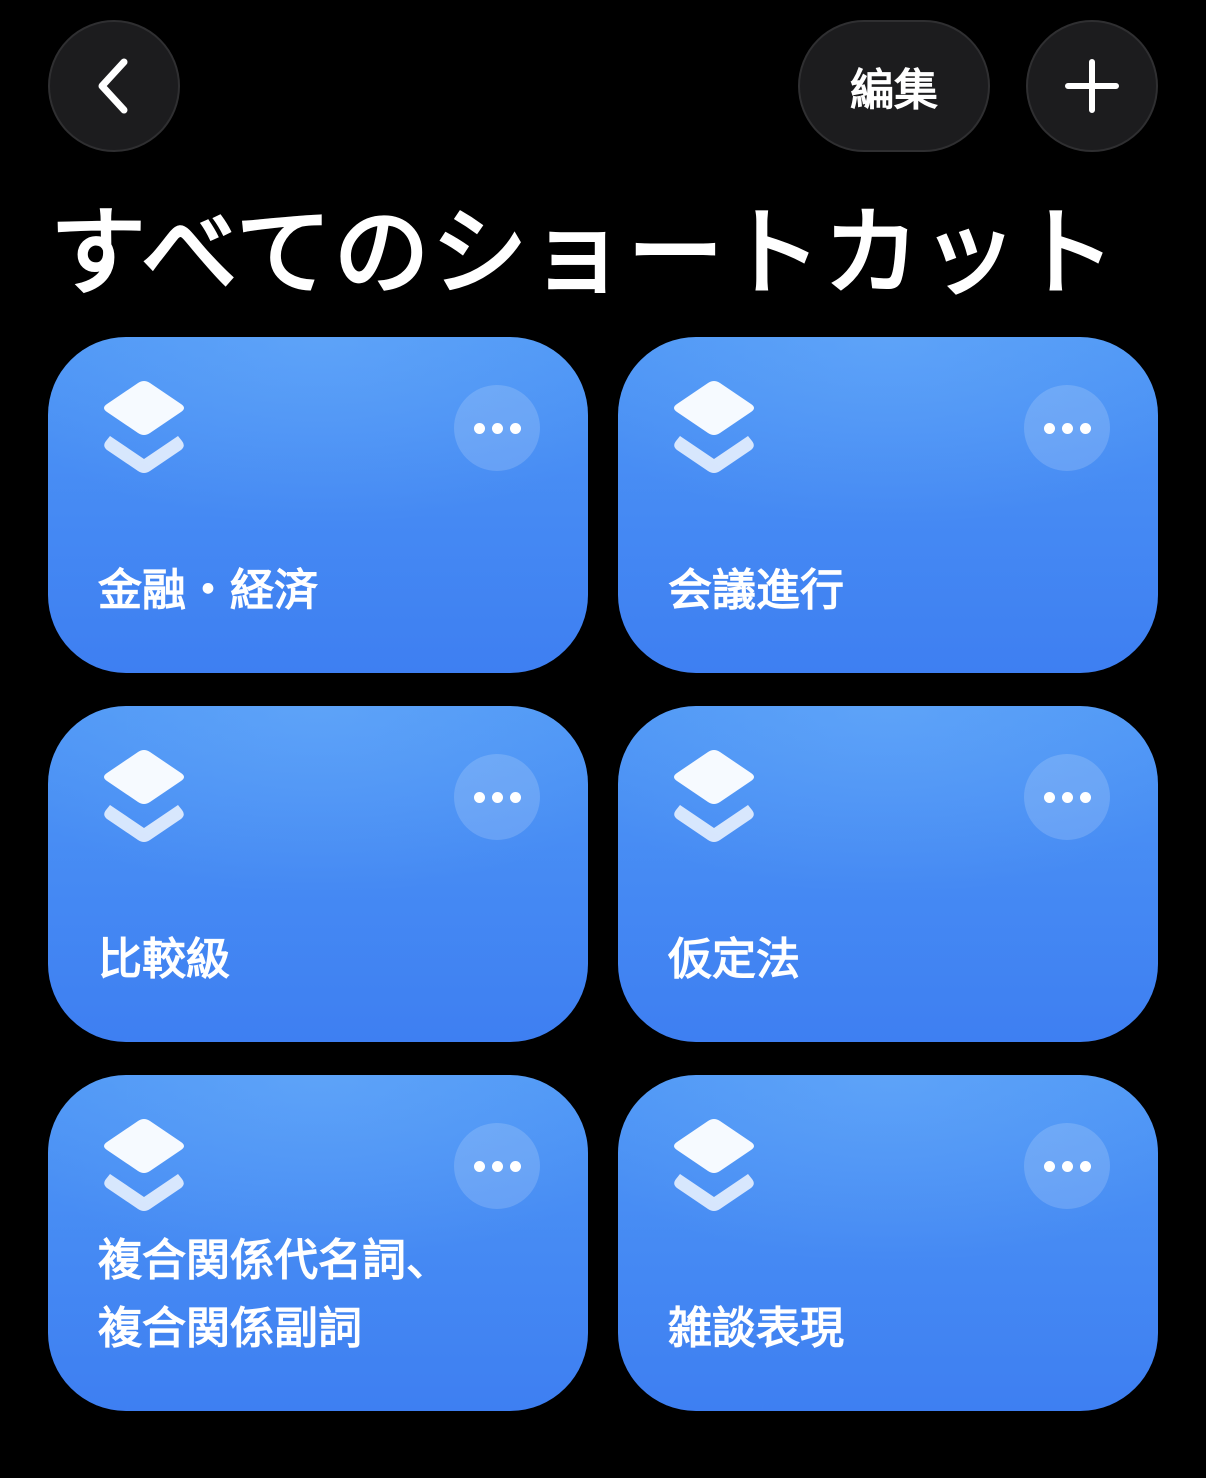  What do you see at coordinates (318, 505) in the screenshot?
I see `shortcut-tile: 金融・経済` at bounding box center [318, 505].